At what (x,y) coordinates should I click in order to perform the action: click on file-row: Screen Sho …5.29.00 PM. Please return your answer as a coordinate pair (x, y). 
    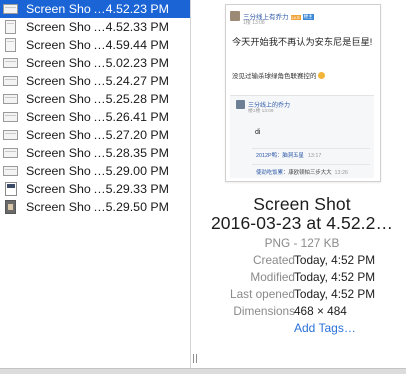
    Looking at the image, I should click on (95, 171).